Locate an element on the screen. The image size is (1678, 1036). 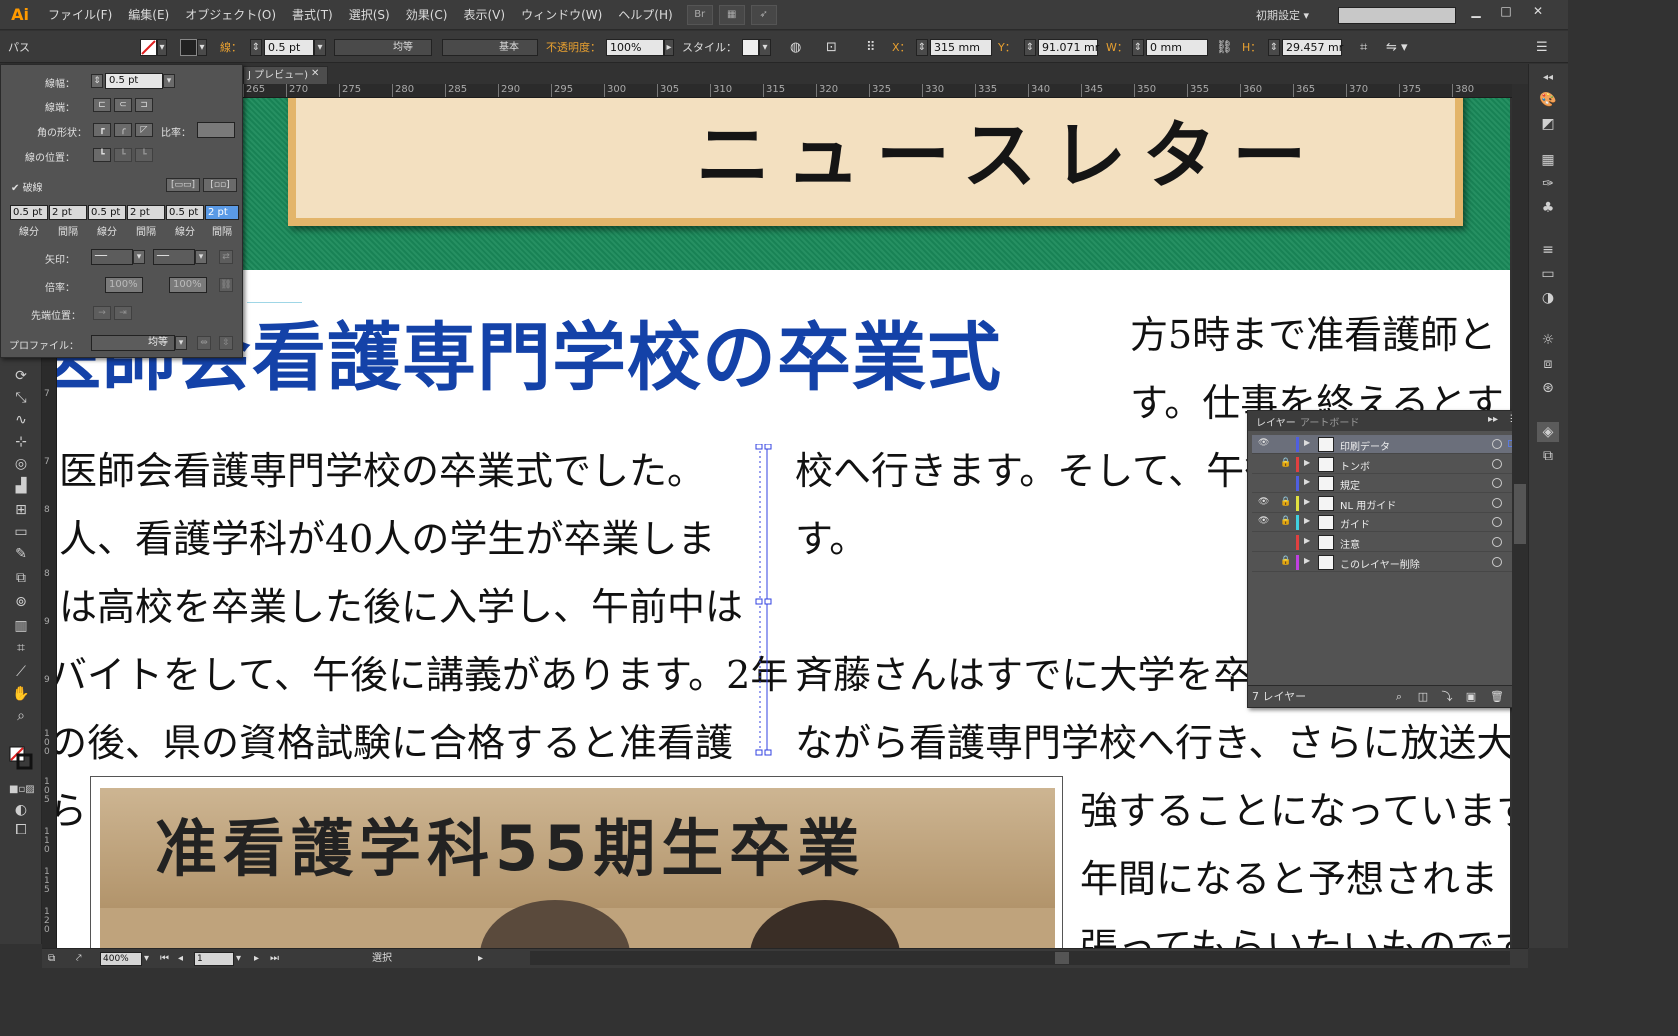
horizontal-scroll-thumb is located at coordinates (1062, 958).